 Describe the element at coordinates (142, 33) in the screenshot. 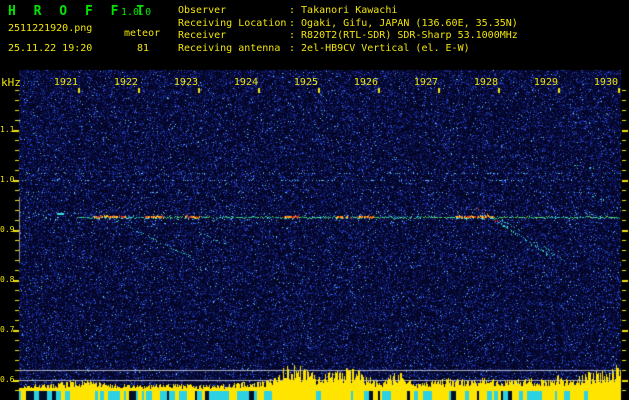

I see `mode-label: meteor` at that location.